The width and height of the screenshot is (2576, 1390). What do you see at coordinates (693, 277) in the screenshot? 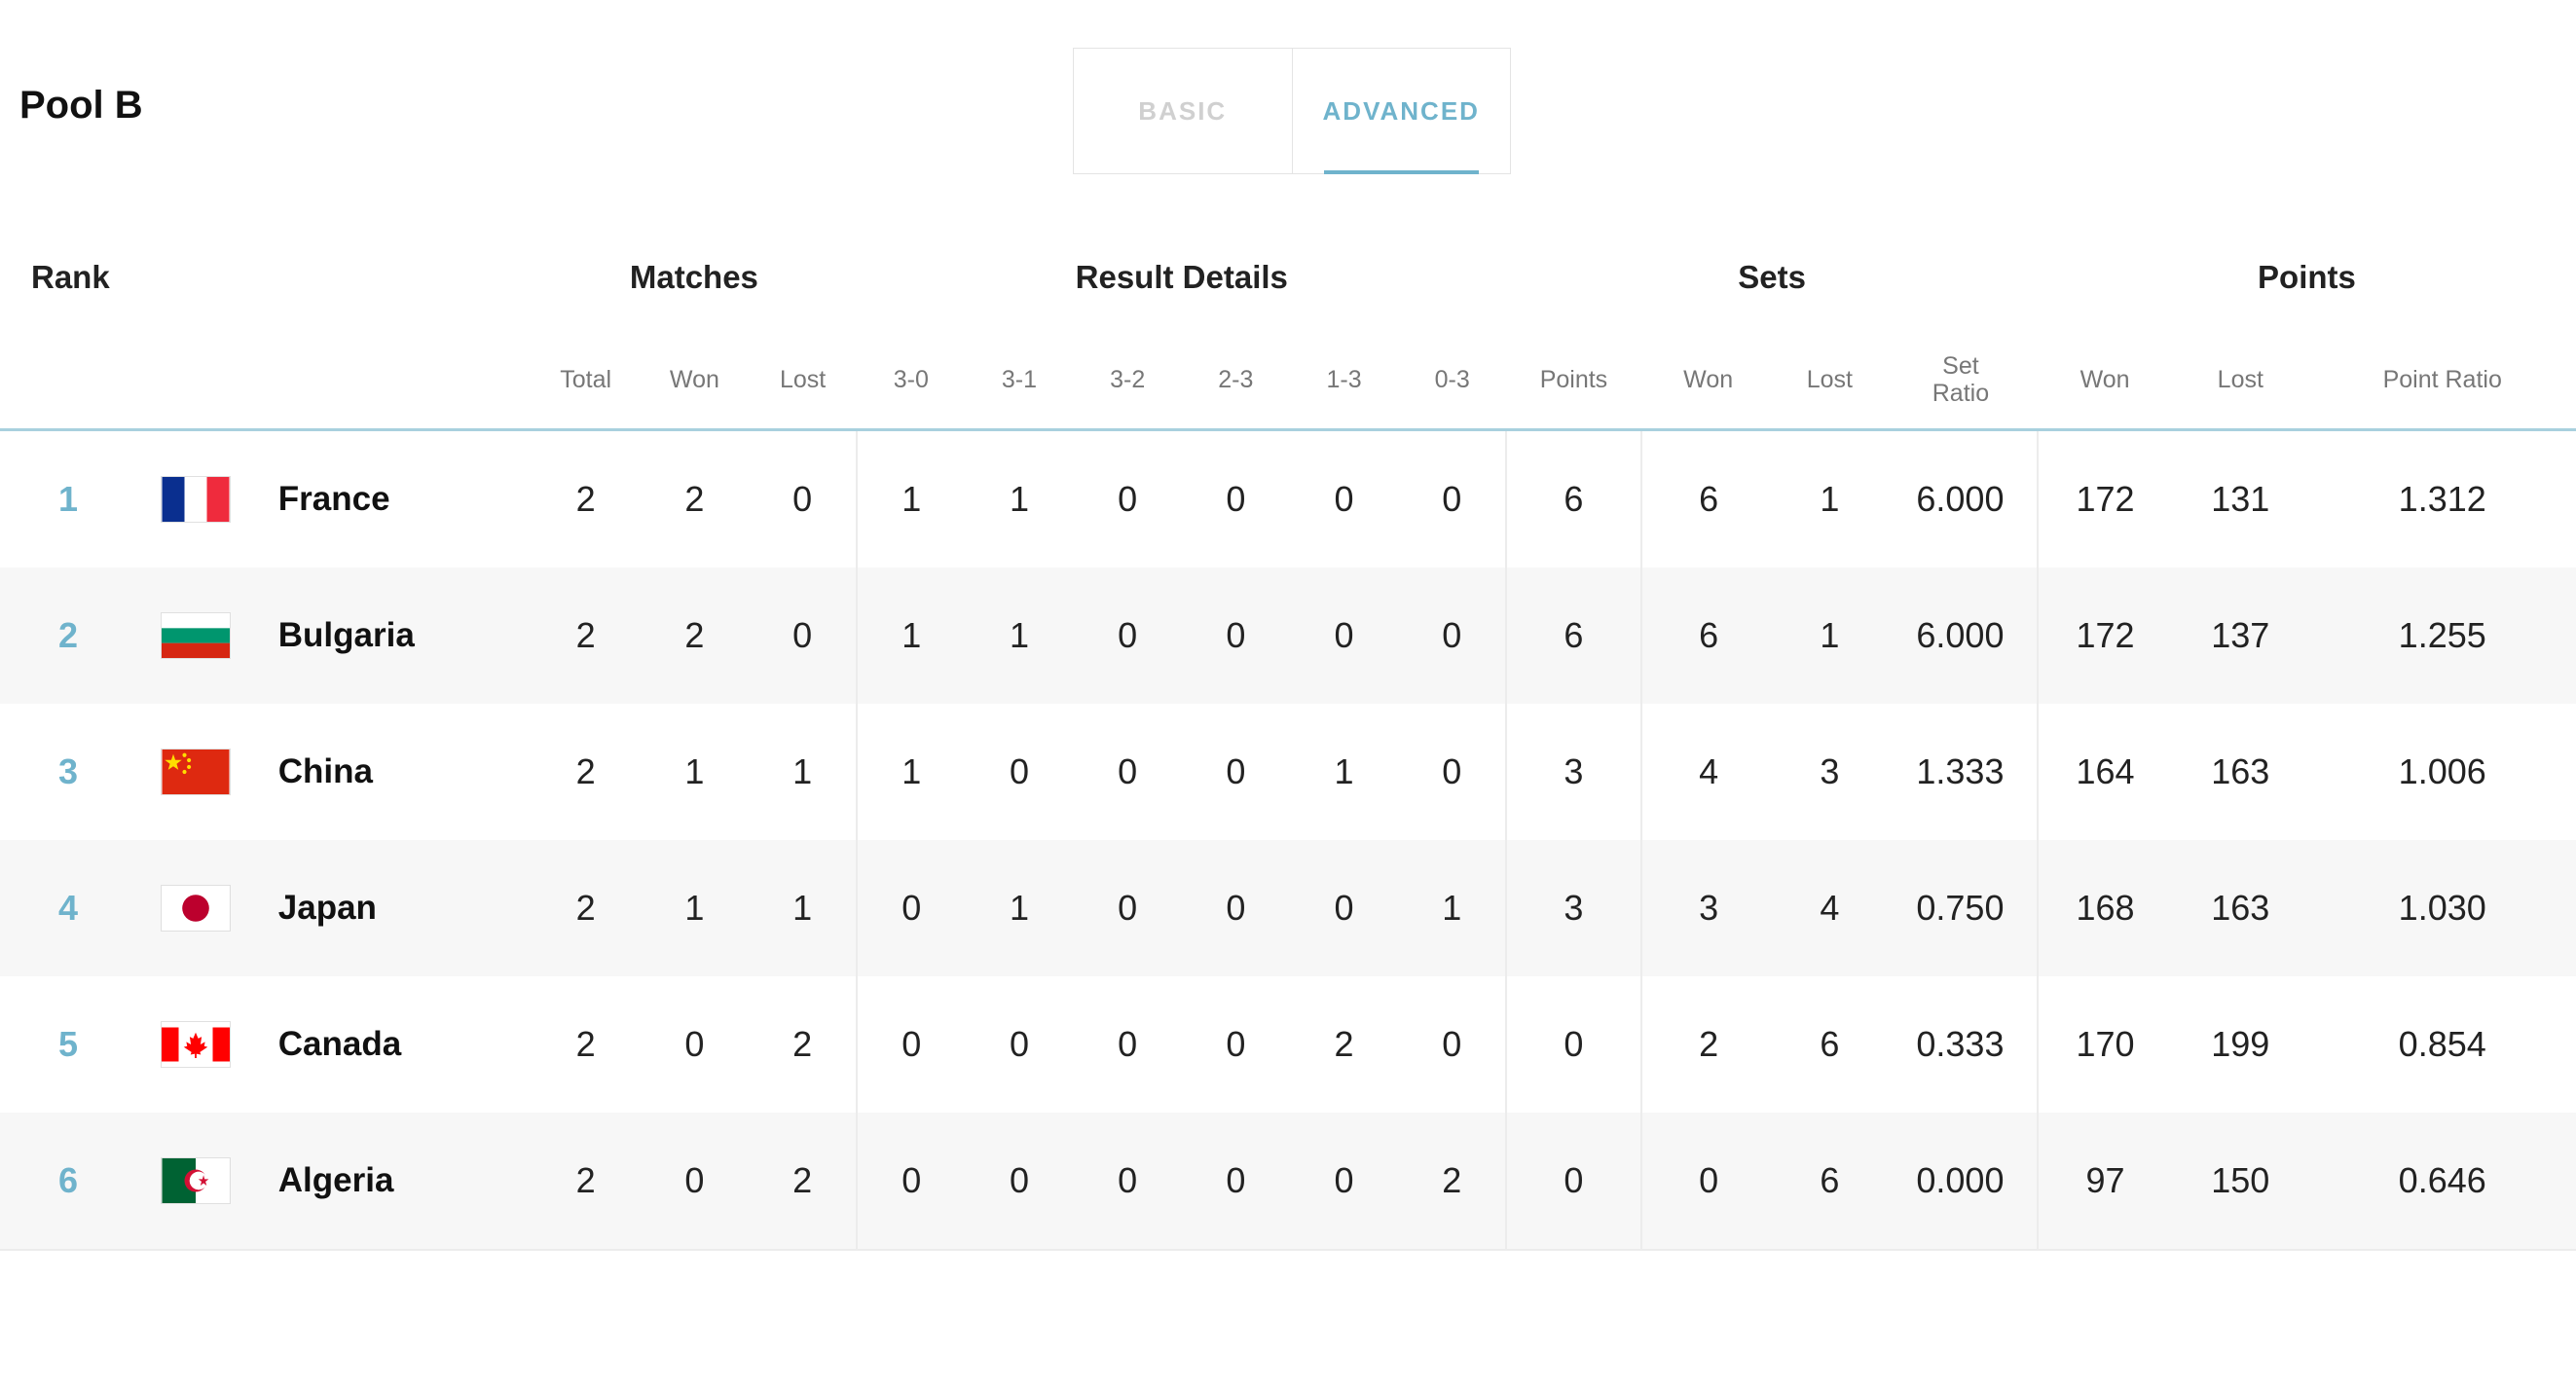
I see `group-matches: Matches` at bounding box center [693, 277].